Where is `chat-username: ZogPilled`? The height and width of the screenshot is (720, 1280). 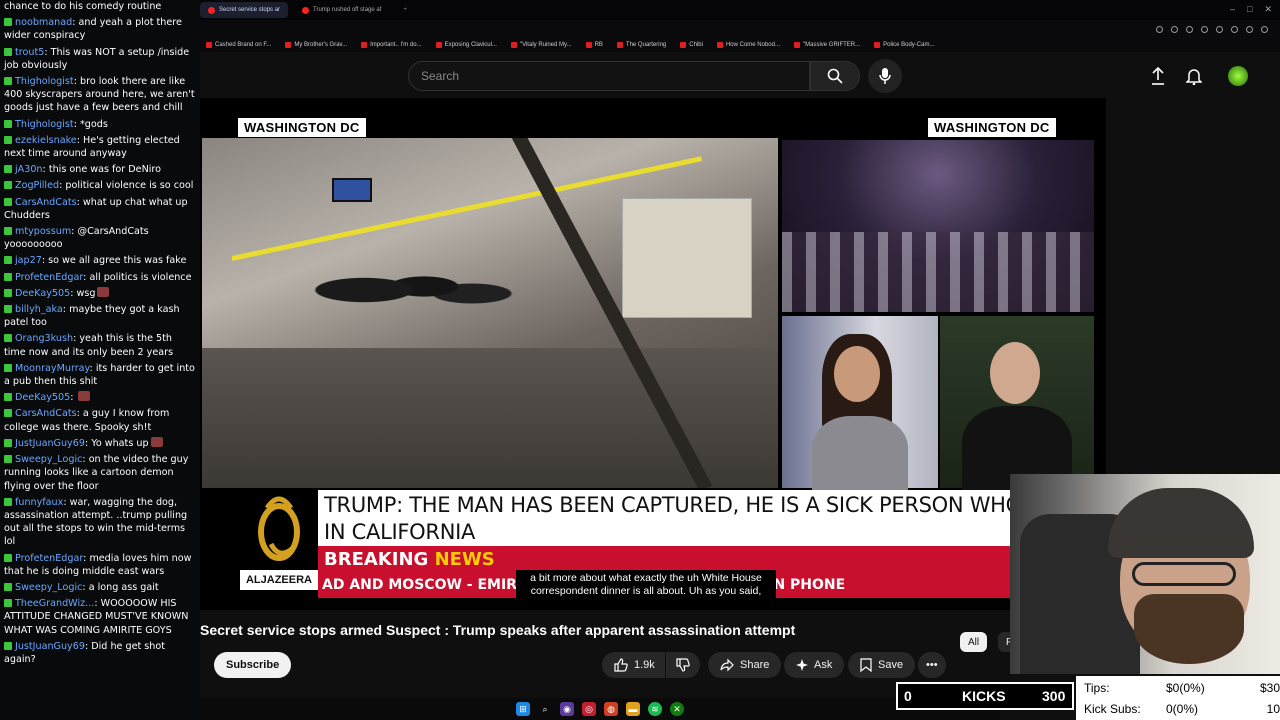
chat-username: ZogPilled is located at coordinates (37, 185).